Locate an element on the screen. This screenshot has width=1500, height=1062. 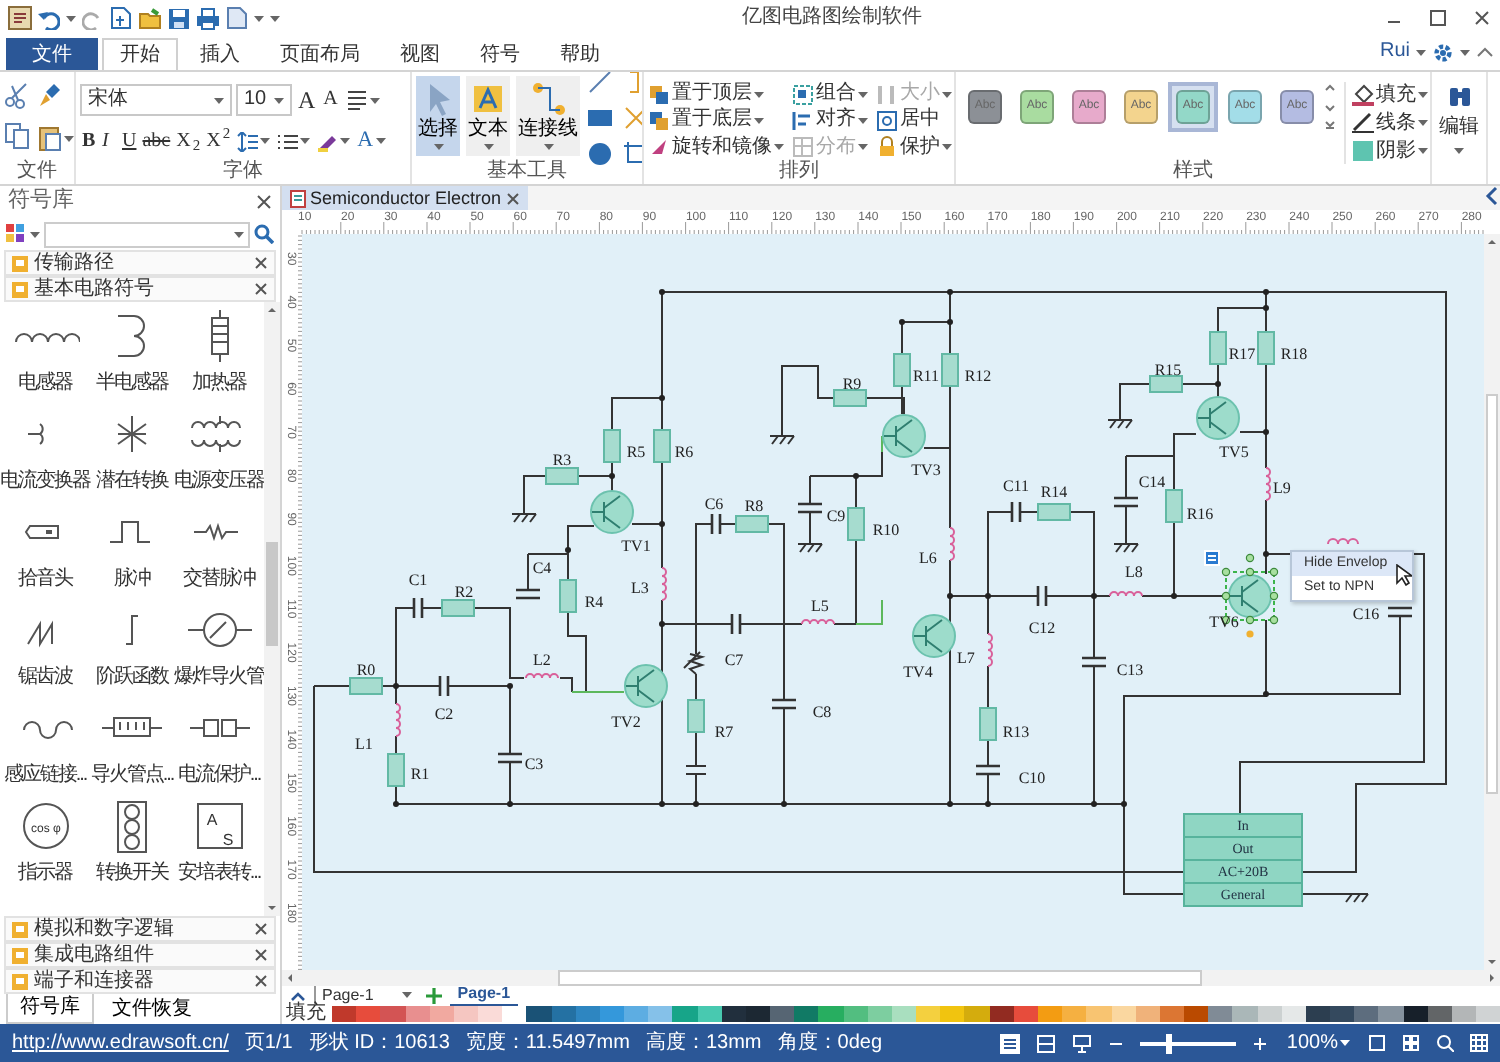
shape-id: 形状 ID：10613 is located at coordinates (379, 1043).